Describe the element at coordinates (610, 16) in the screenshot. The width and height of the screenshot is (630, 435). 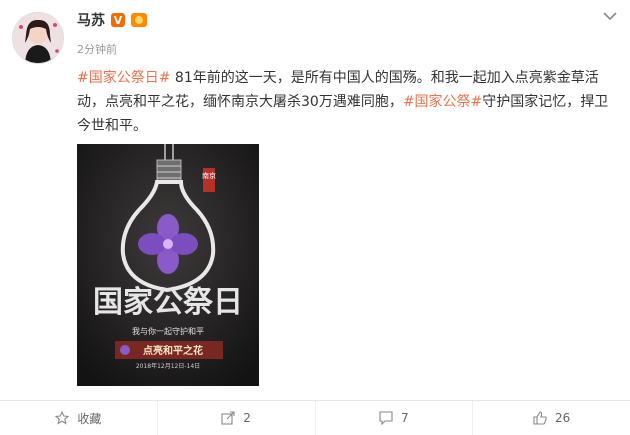
I see `chevron-down-icon` at that location.